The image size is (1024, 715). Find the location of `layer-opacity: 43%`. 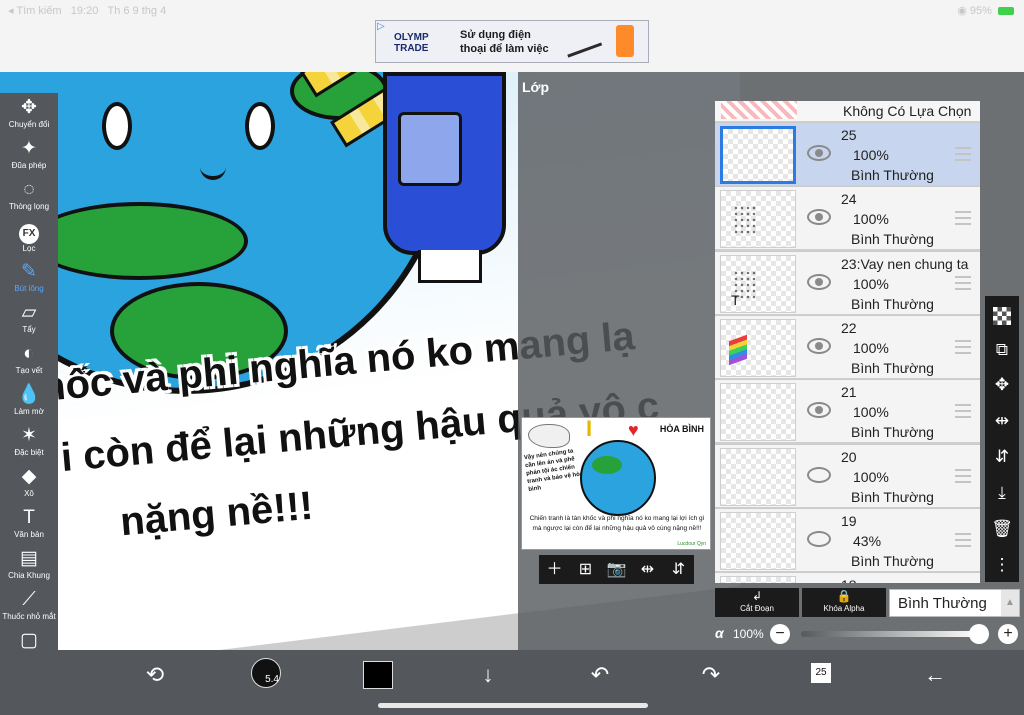

layer-opacity: 43% is located at coordinates (867, 540).